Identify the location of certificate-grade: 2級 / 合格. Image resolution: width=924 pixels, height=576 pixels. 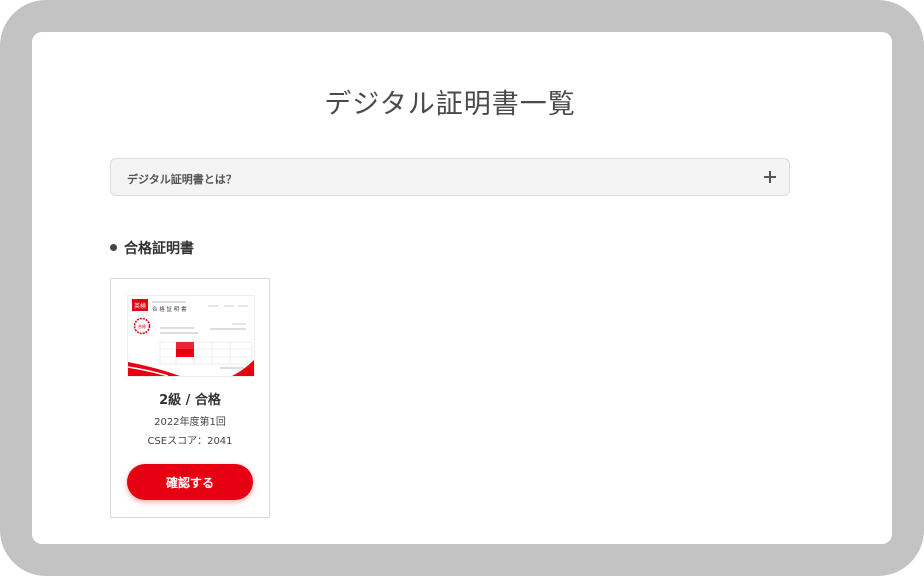
(190, 400).